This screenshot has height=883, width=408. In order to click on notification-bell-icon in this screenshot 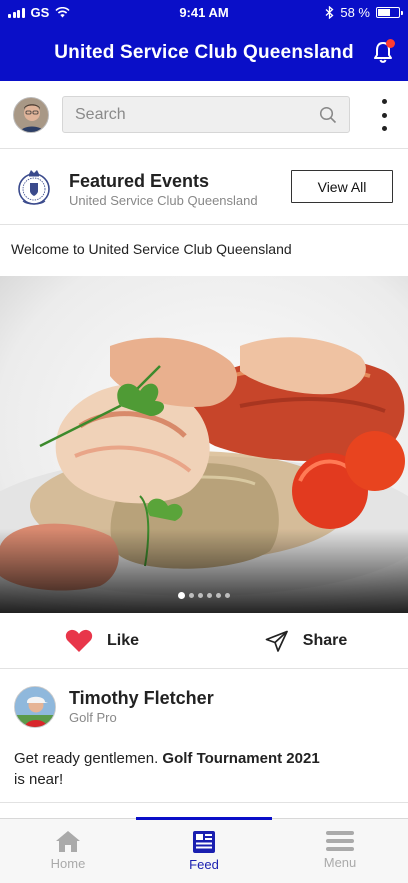, I will do `click(383, 51)`.